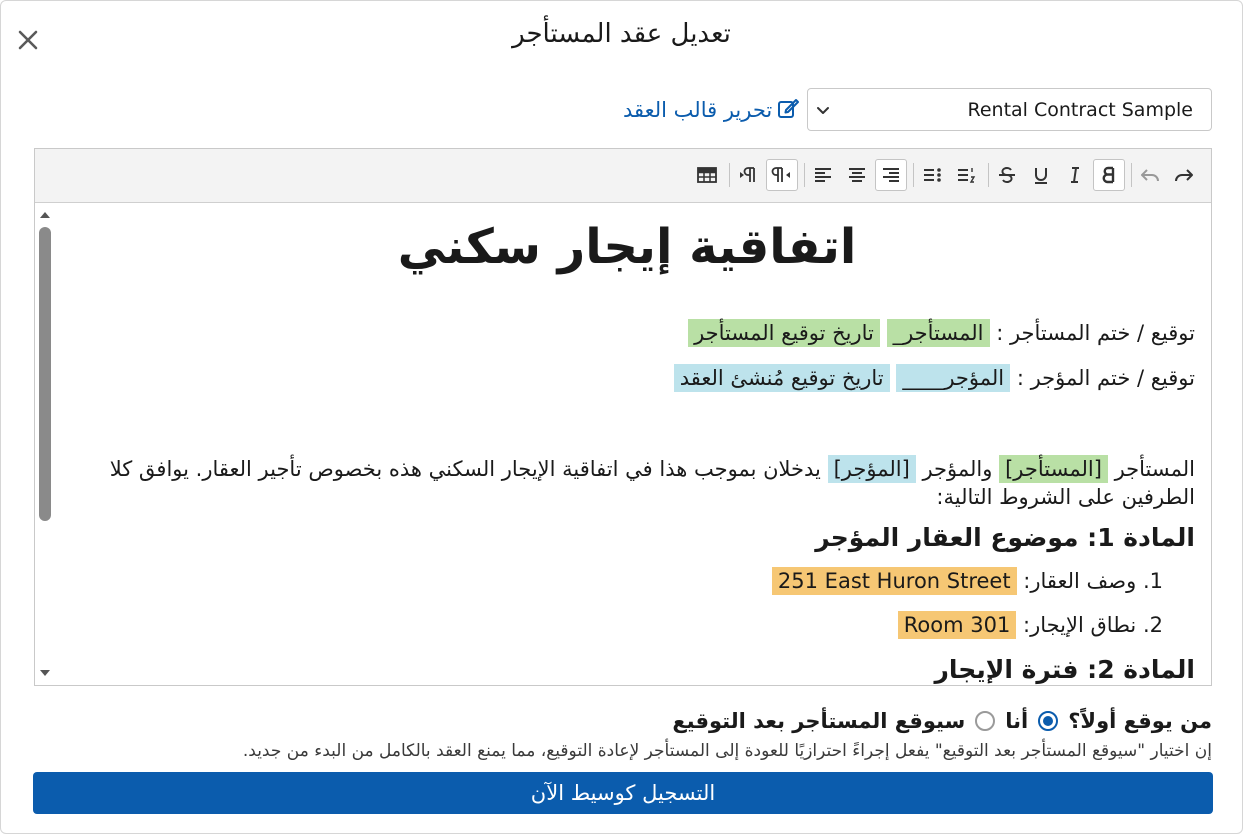 The height and width of the screenshot is (834, 1243). What do you see at coordinates (966, 175) in the screenshot?
I see `numbered-list-icon` at bounding box center [966, 175].